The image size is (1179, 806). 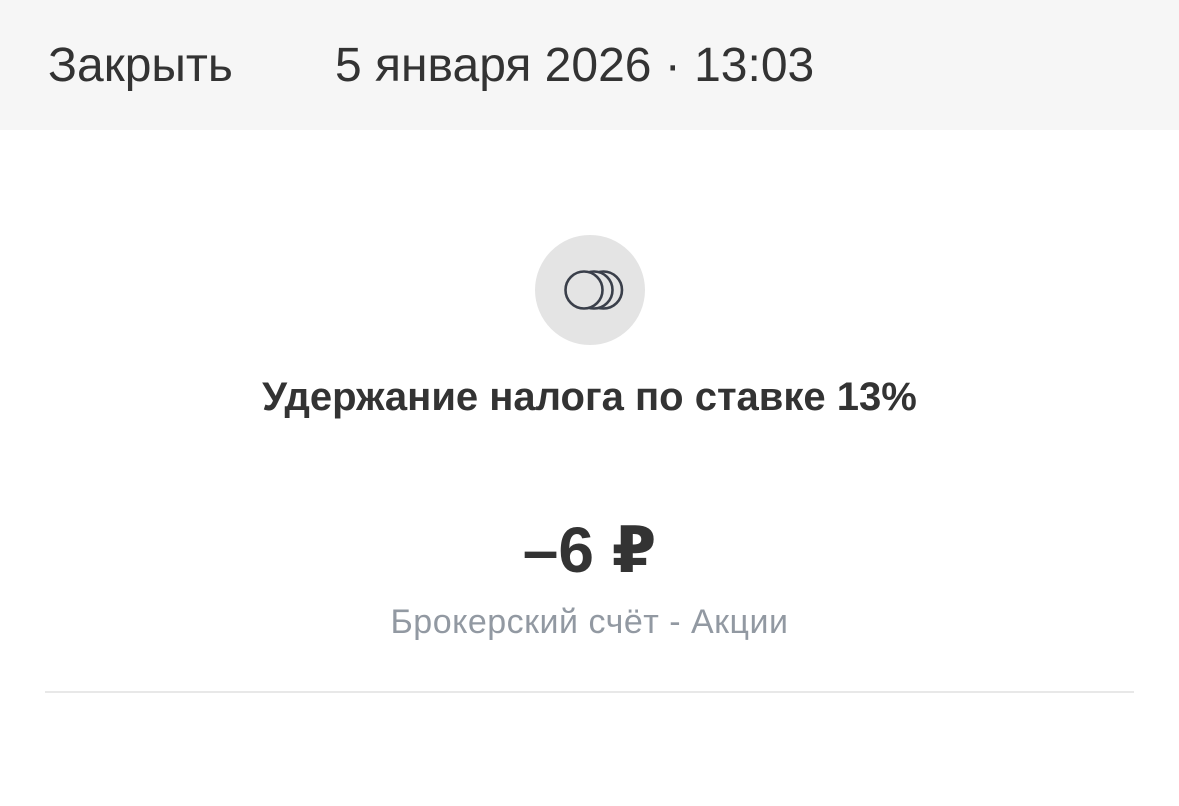 I want to click on operation-amount: –6 ₽, so click(x=589, y=550).